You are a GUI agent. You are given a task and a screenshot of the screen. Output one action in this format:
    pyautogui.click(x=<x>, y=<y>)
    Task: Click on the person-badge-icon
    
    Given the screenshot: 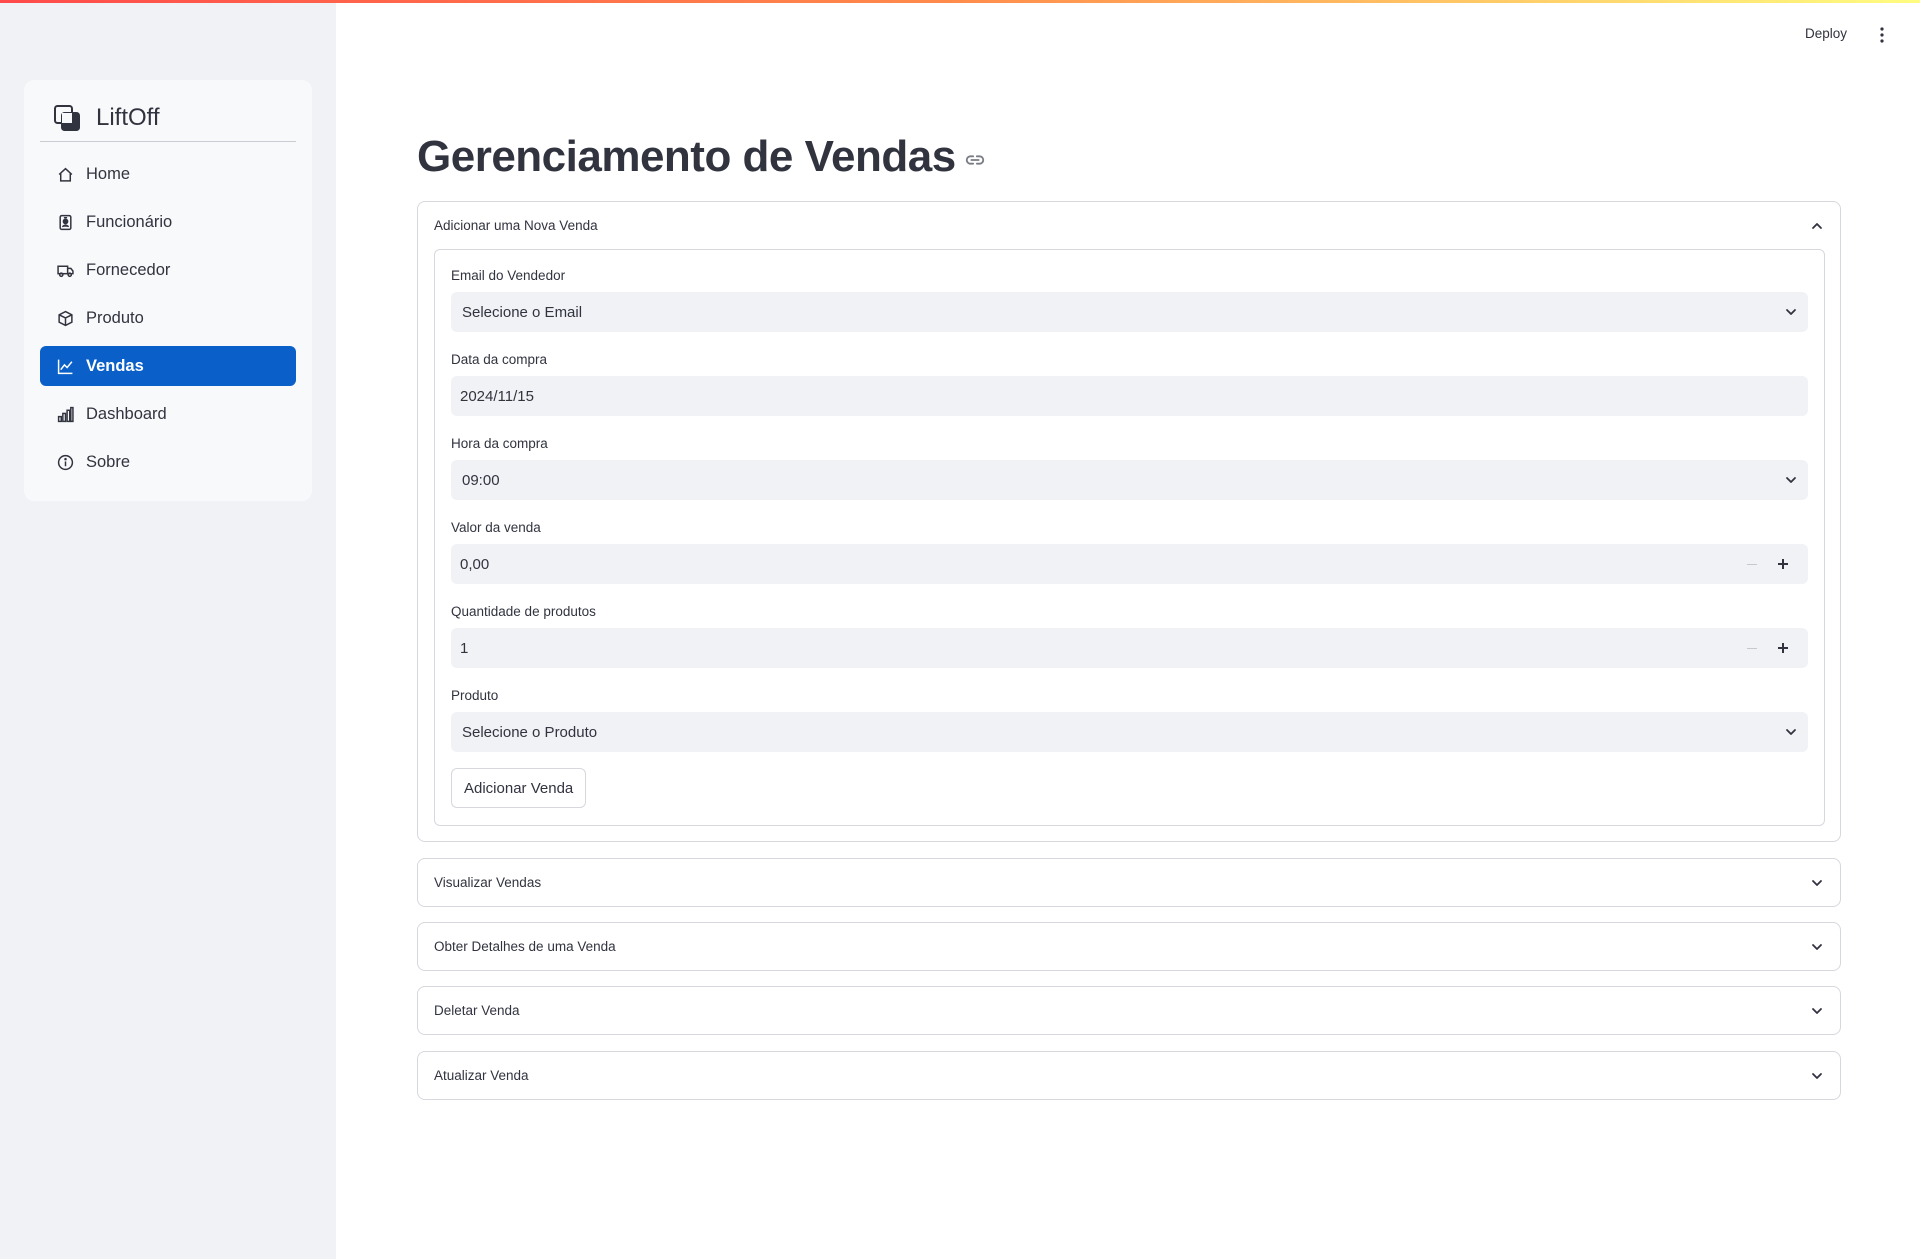 What is the action you would take?
    pyautogui.click(x=65, y=222)
    